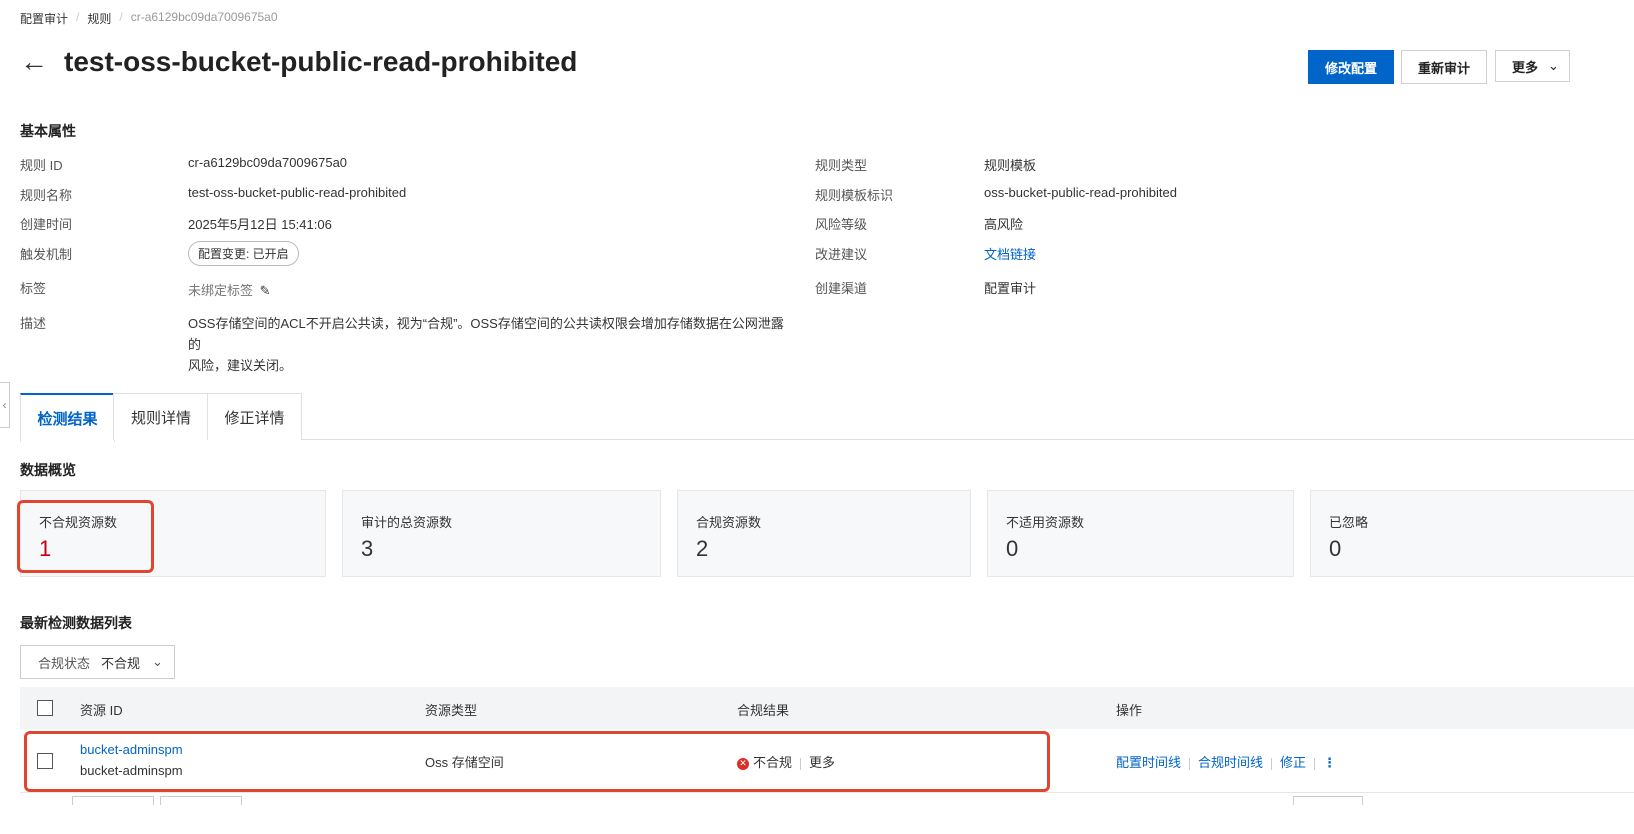 This screenshot has height=834, width=1634. Describe the element at coordinates (67, 417) in the screenshot. I see `tab-detection-results: 检测结果` at that location.